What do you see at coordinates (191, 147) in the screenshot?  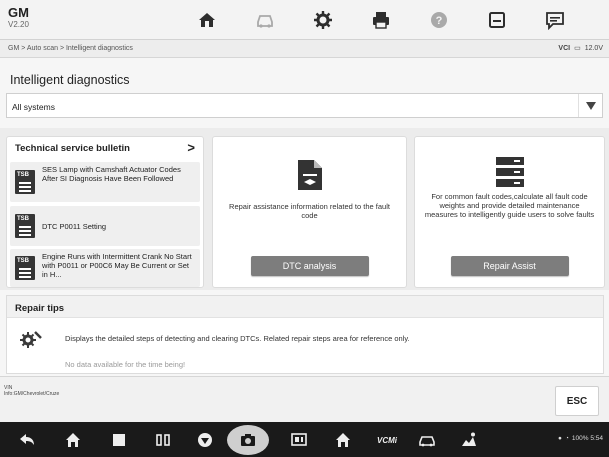 I see `chevron-right-icon: >` at bounding box center [191, 147].